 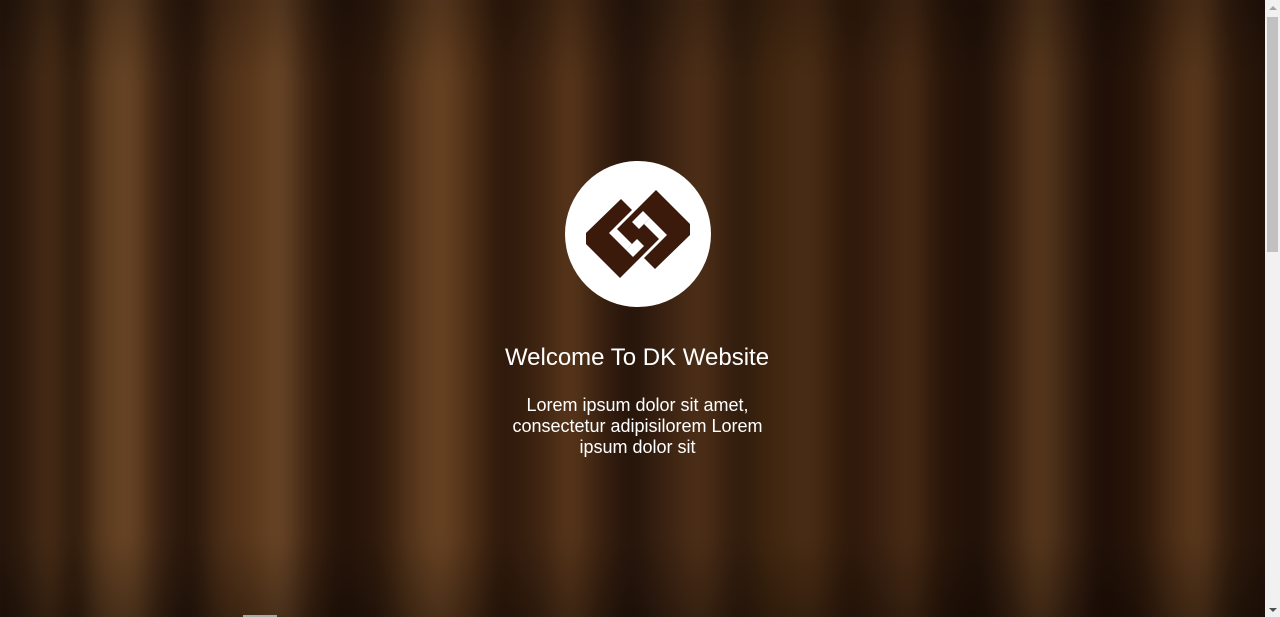 I want to click on vertical-scrollbar, so click(x=1272, y=308).